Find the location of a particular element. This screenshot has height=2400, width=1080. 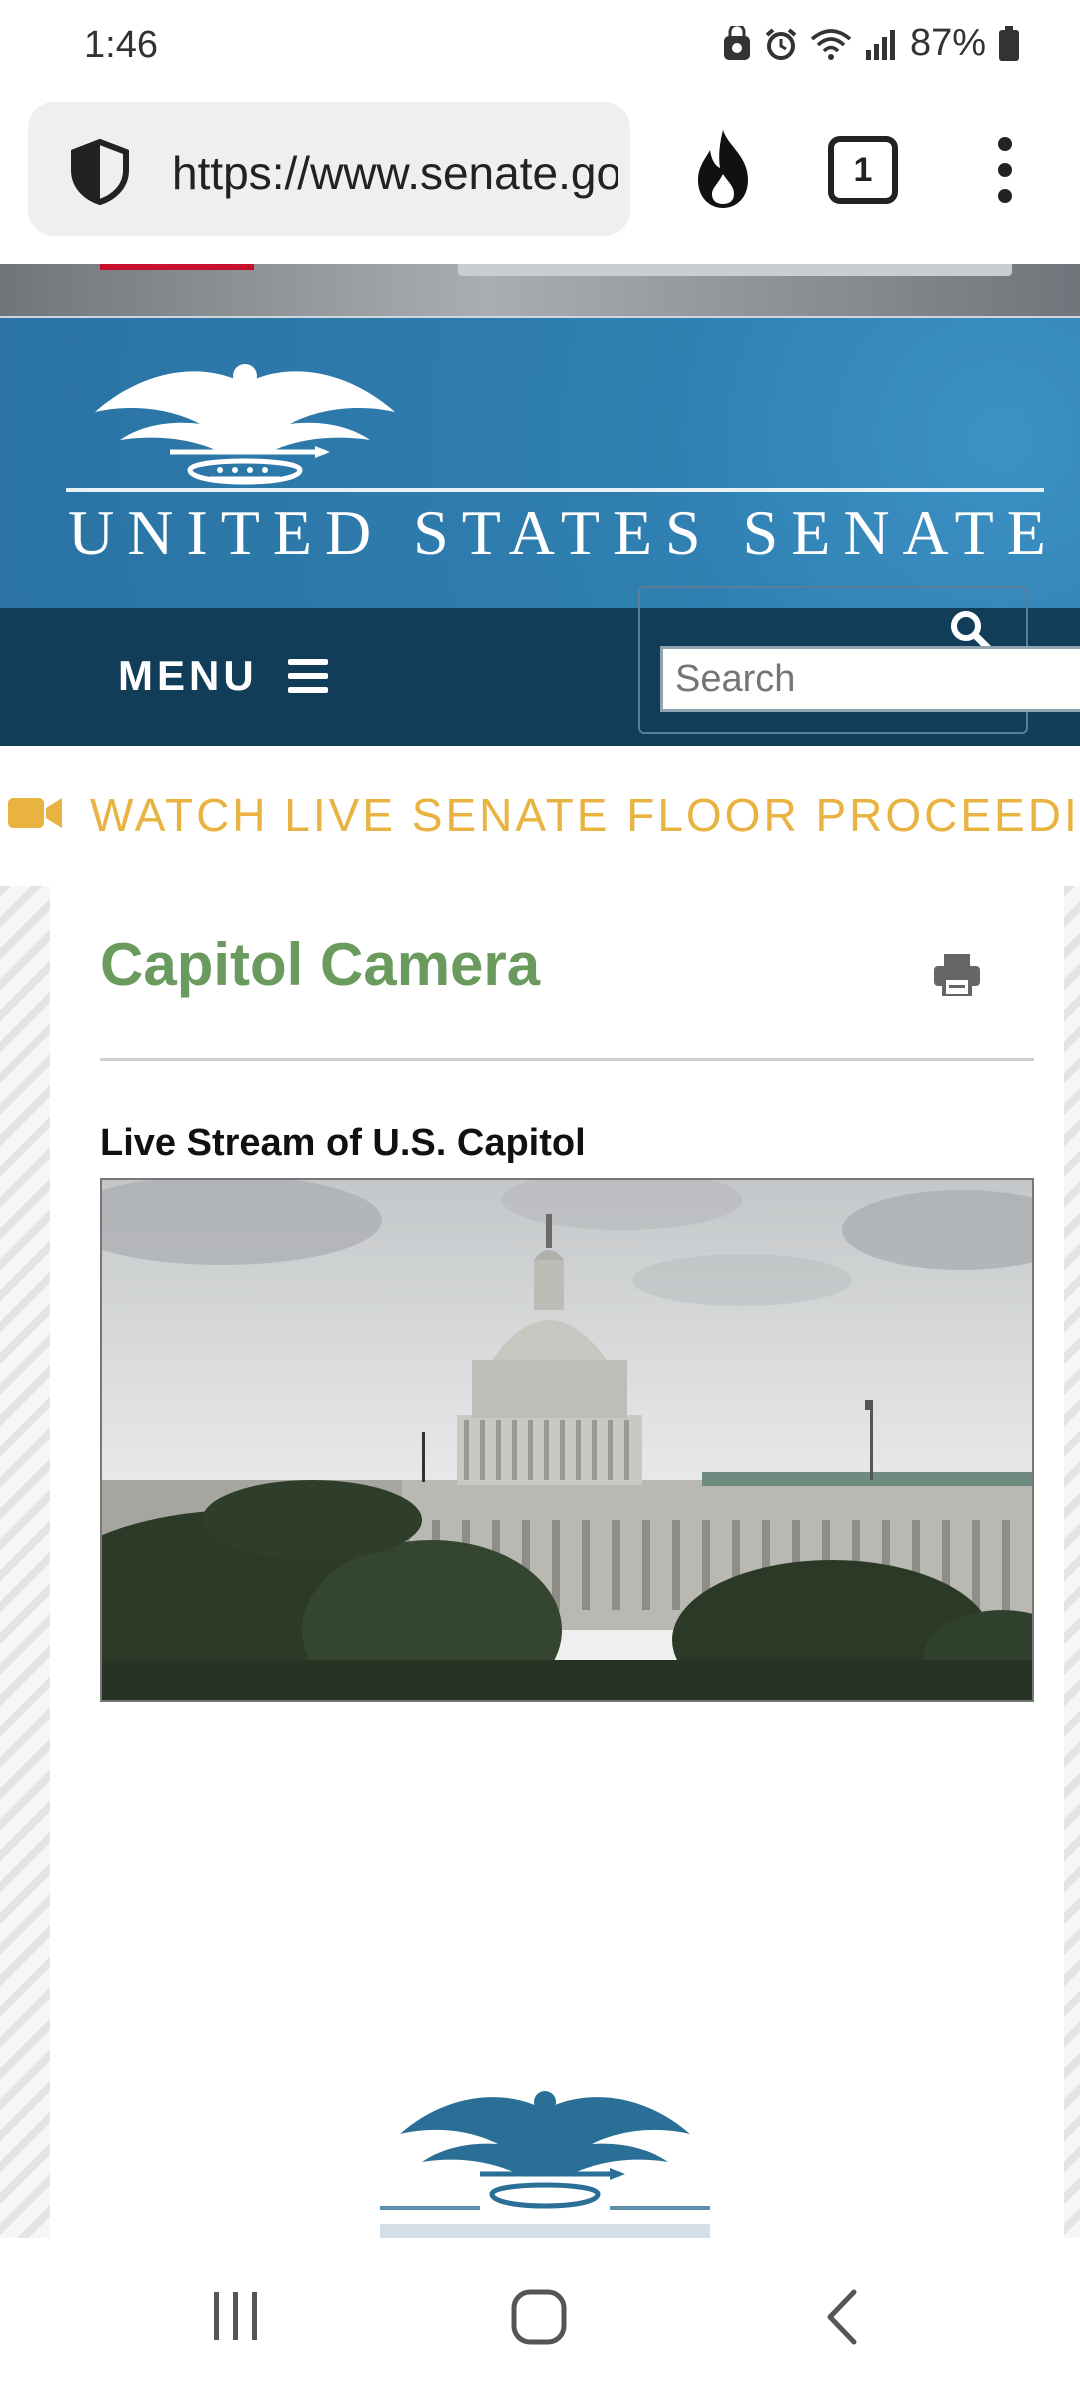

utility-strip is located at coordinates (540, 290).